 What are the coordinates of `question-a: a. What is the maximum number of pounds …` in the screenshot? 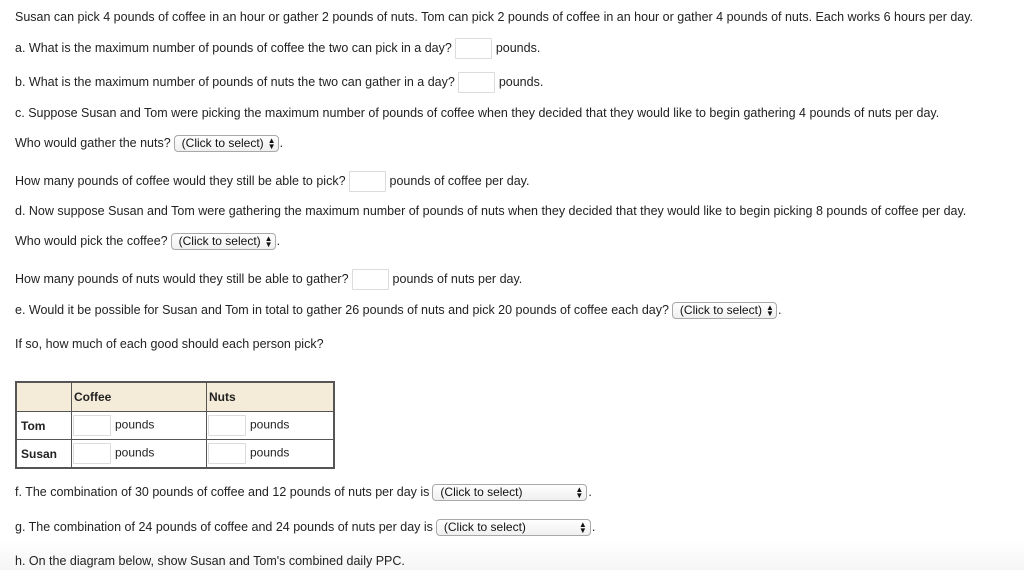 It's located at (277, 48).